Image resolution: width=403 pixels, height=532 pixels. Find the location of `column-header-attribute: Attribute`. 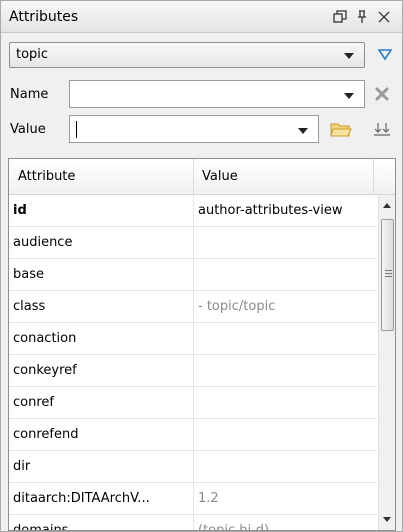

column-header-attribute: Attribute is located at coordinates (101, 177).